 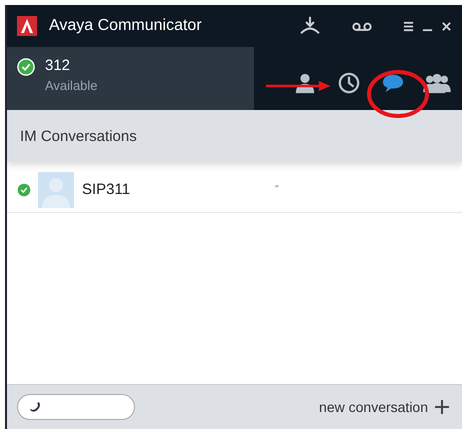 What do you see at coordinates (78, 136) in the screenshot?
I see `section-title: IM Conversations` at bounding box center [78, 136].